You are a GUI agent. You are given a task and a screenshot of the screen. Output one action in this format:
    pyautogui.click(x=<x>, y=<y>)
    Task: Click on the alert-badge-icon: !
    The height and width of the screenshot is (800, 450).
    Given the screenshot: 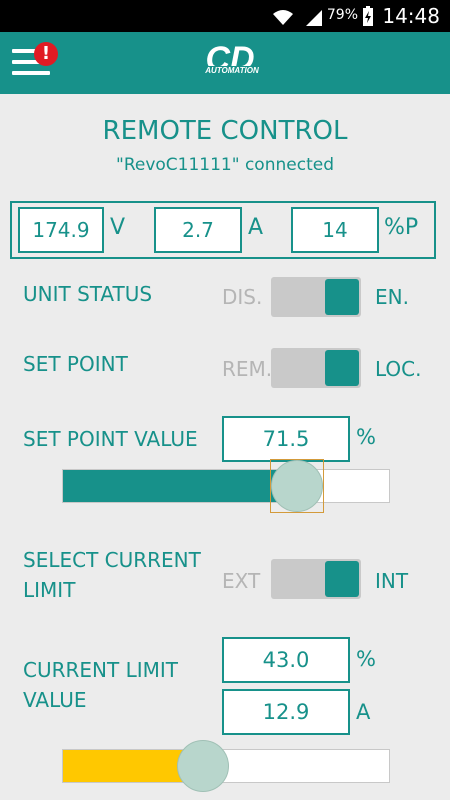 What is the action you would take?
    pyautogui.click(x=46, y=54)
    